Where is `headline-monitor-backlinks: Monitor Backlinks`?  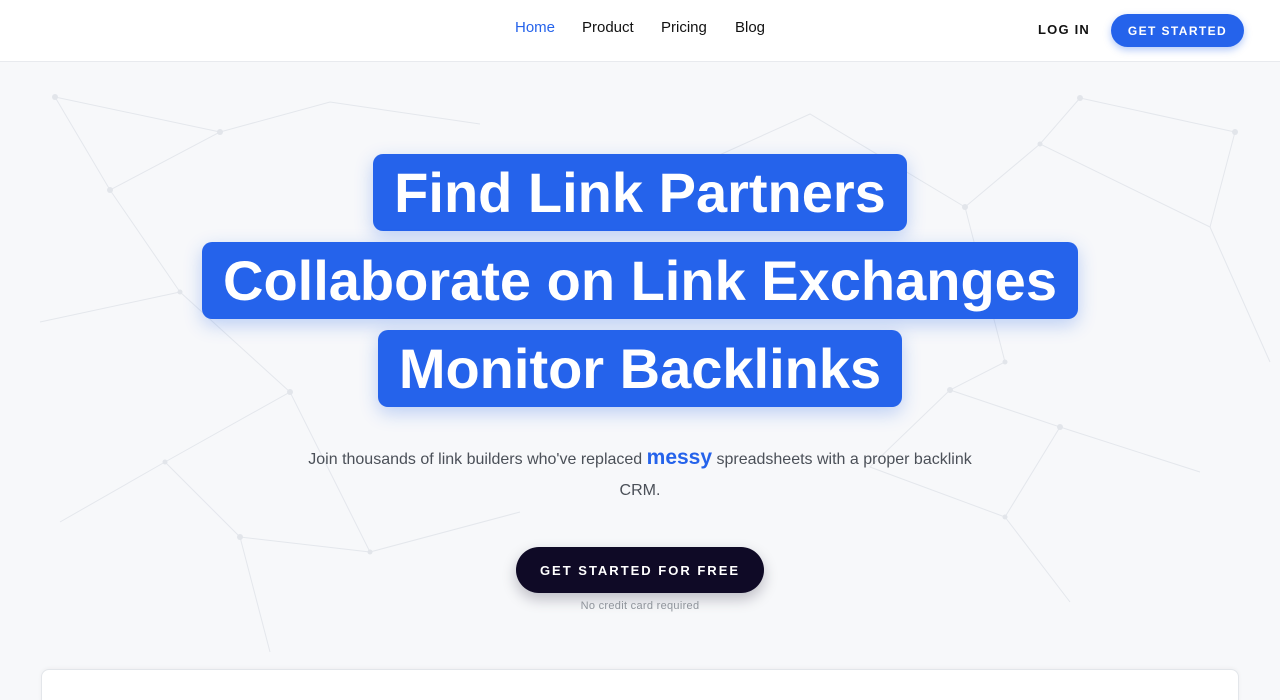
headline-monitor-backlinks: Monitor Backlinks is located at coordinates (640, 368).